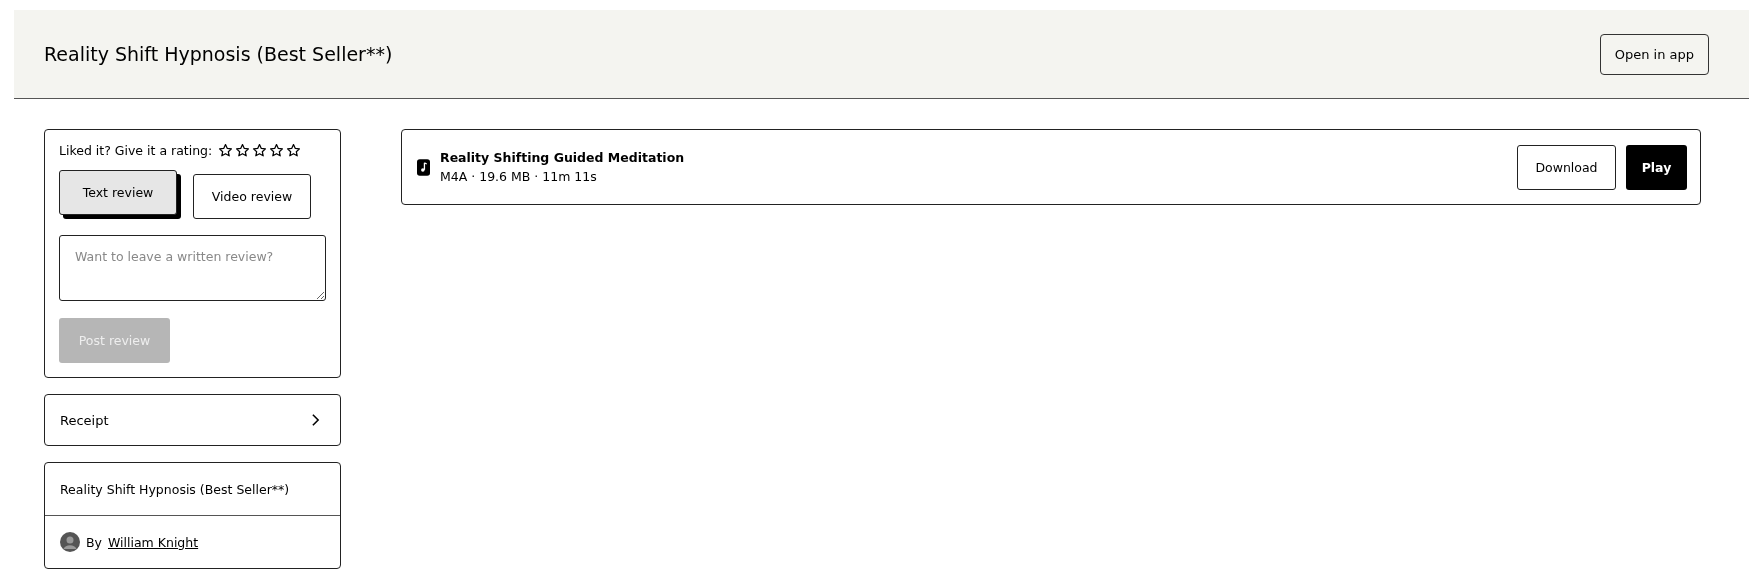  Describe the element at coordinates (1654, 54) in the screenshot. I see `open-in-app-button: Open in app` at that location.